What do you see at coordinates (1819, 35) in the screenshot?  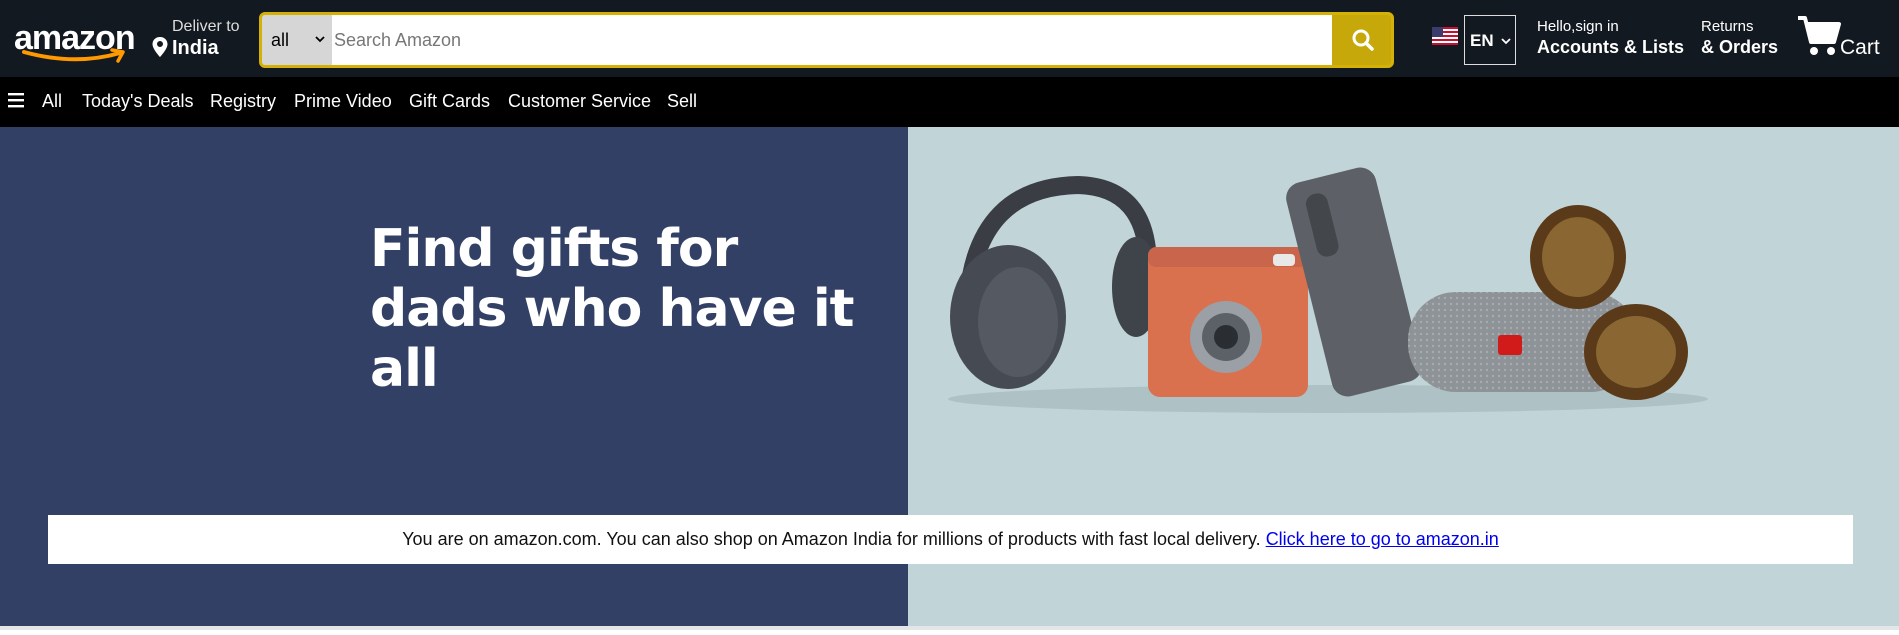 I see `cart-icon` at bounding box center [1819, 35].